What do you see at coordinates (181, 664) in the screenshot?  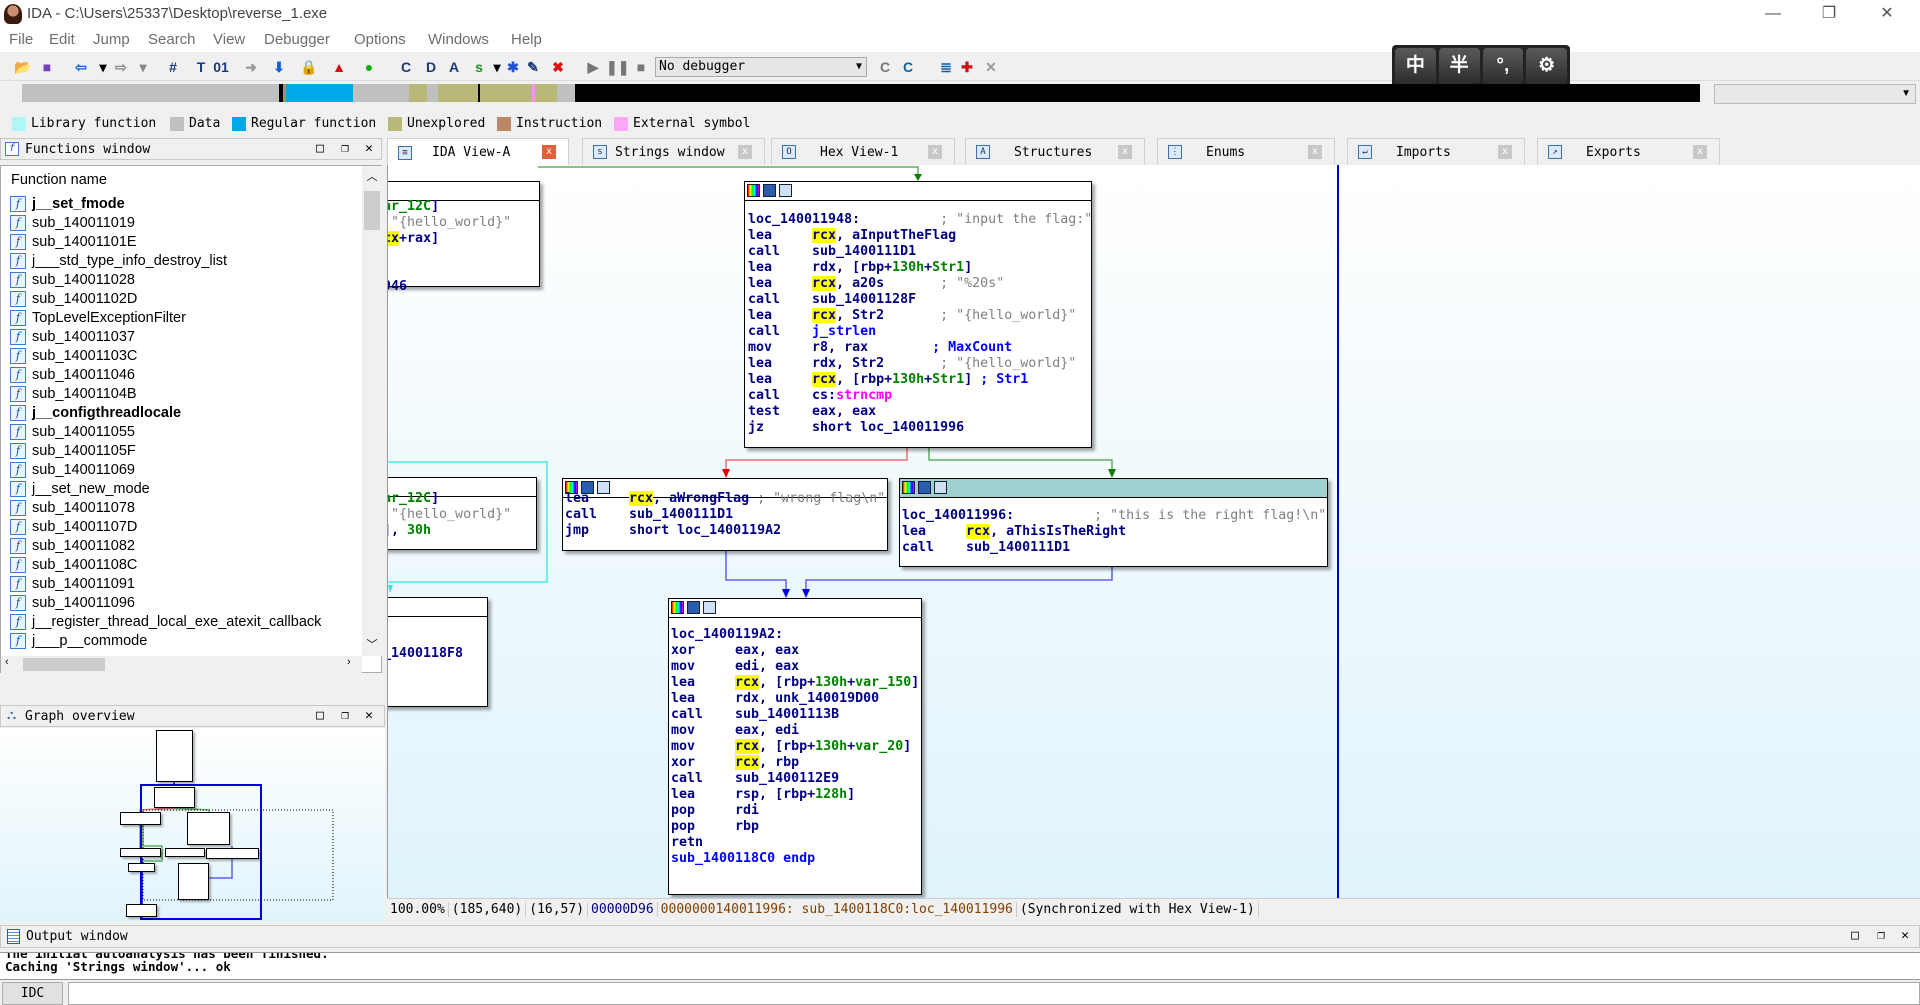 I see `horizontal-scrollbar: ‹ ›` at bounding box center [181, 664].